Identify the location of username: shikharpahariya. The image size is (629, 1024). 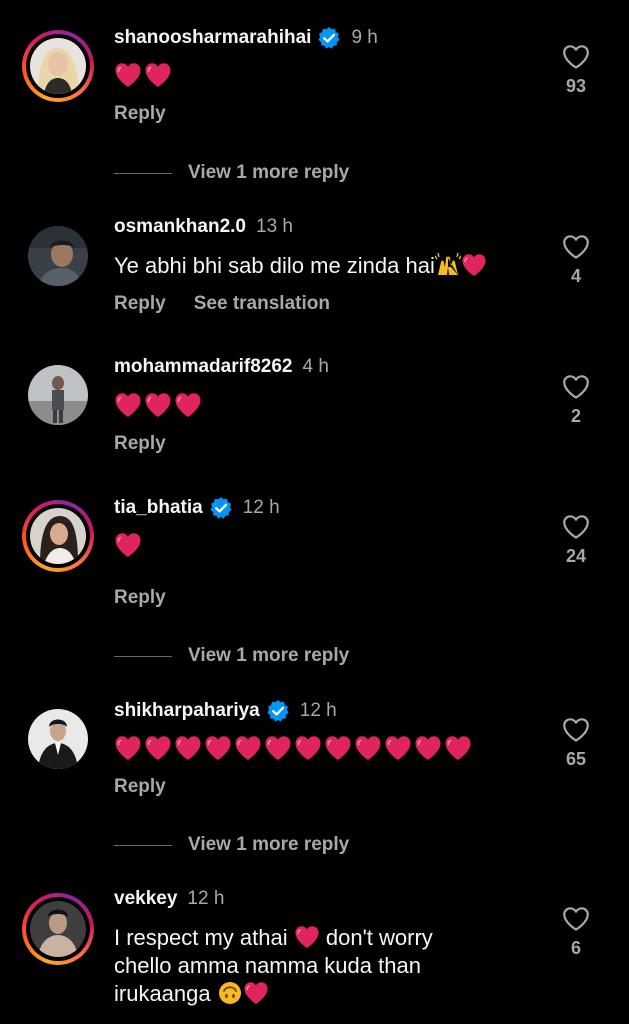
(187, 711).